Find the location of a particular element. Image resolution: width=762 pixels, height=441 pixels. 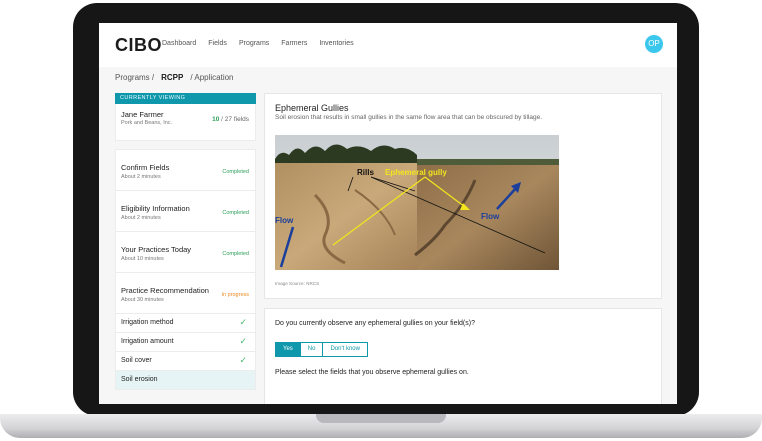

breadcrumb-programs: Programs / is located at coordinates (134, 77).